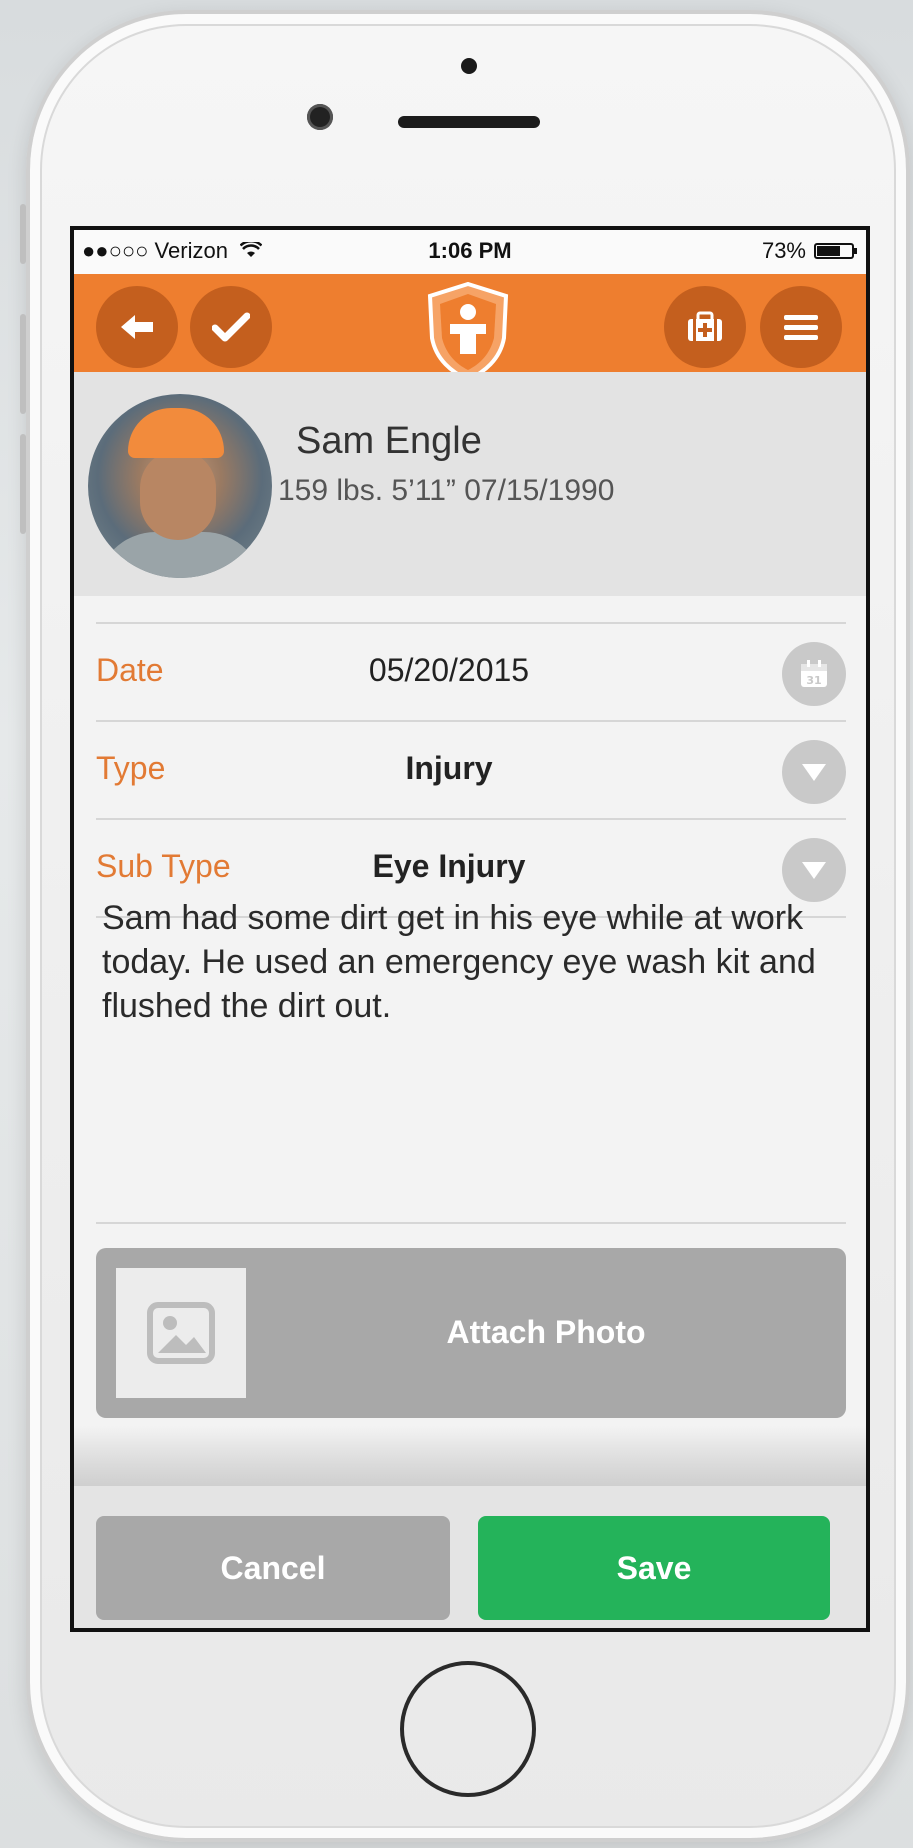 The width and height of the screenshot is (913, 1848). What do you see at coordinates (783, 250) in the screenshot?
I see `battery-percent: 73%` at bounding box center [783, 250].